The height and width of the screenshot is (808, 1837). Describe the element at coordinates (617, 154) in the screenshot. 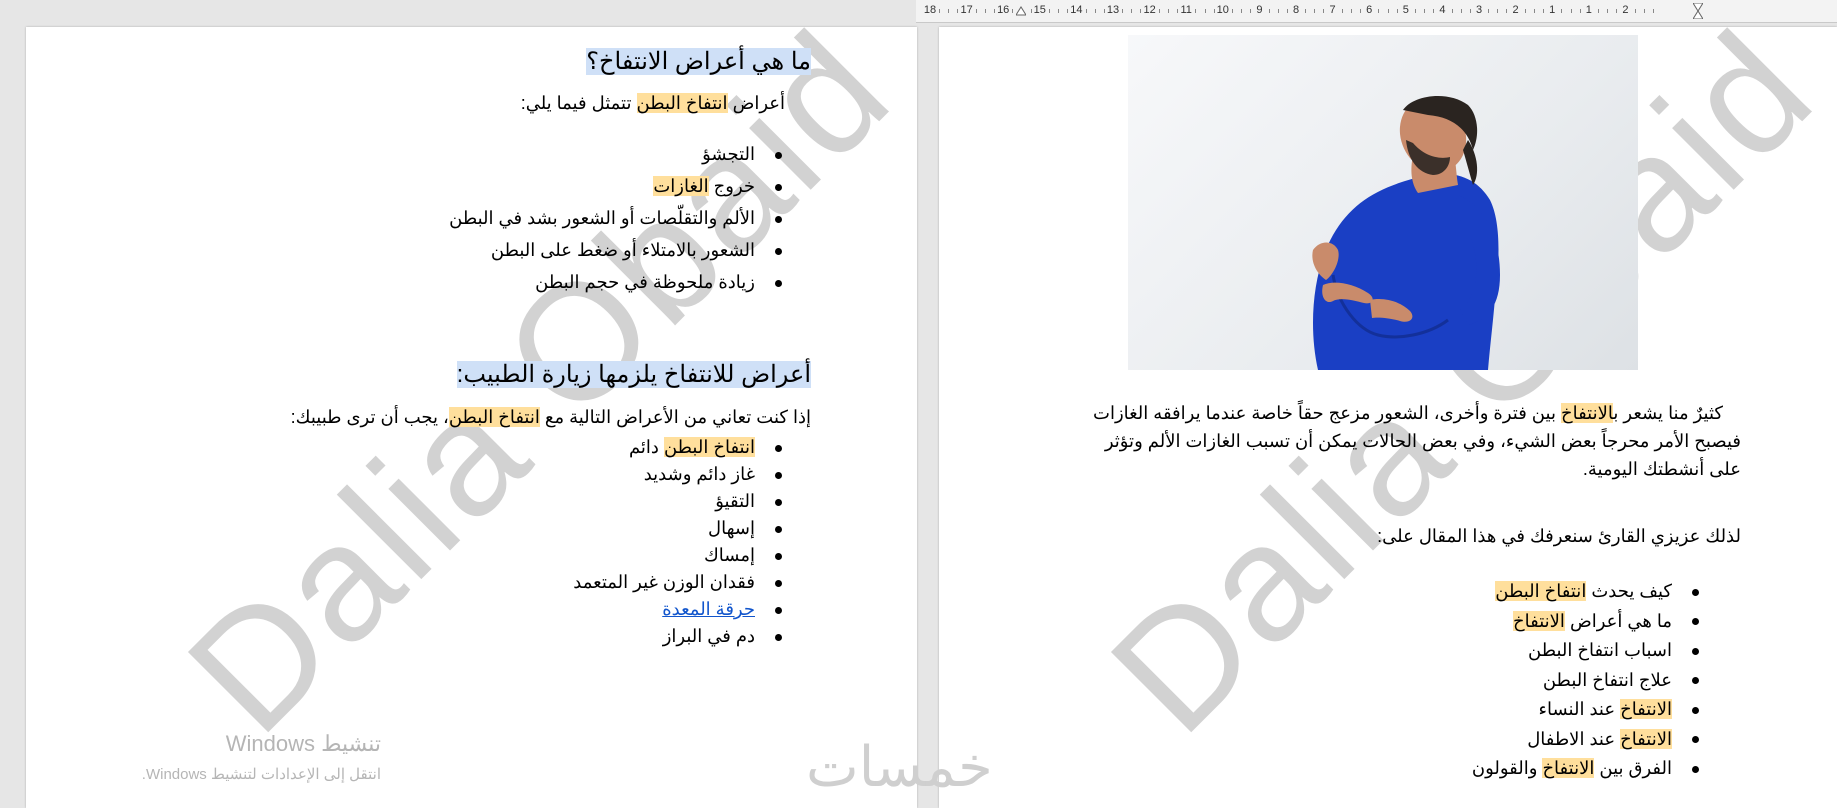

I see `list-item: التجشؤ` at that location.